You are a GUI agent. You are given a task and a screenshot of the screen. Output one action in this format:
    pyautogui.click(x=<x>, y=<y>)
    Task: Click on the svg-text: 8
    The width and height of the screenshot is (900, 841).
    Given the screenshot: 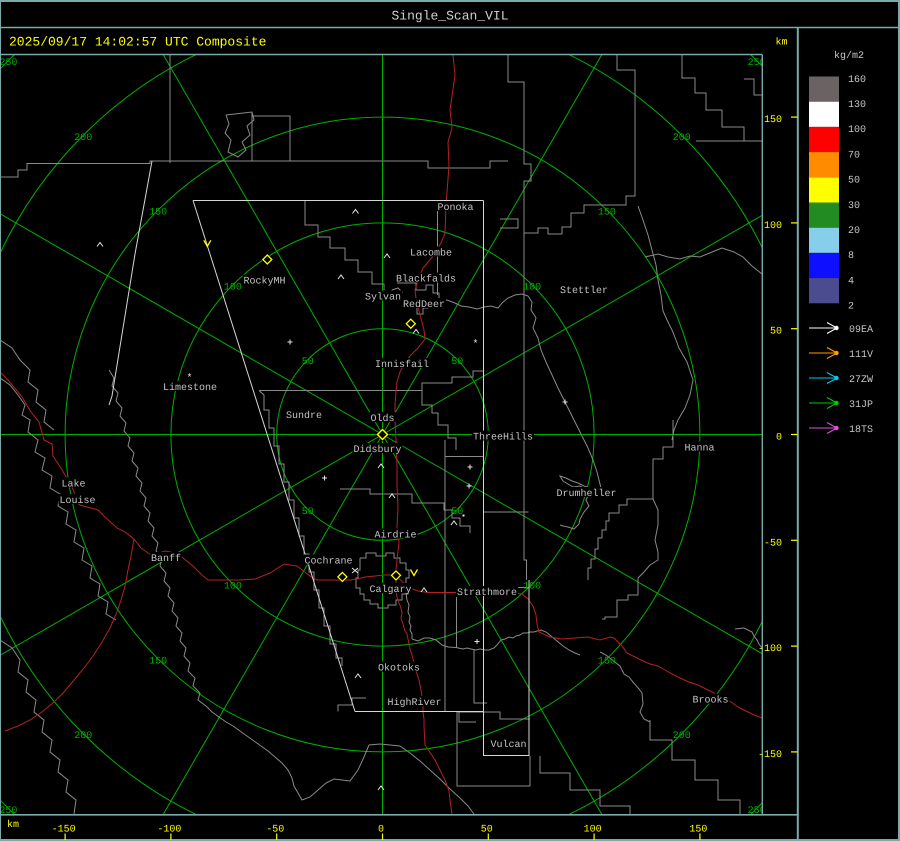 What is the action you would take?
    pyautogui.click(x=851, y=256)
    